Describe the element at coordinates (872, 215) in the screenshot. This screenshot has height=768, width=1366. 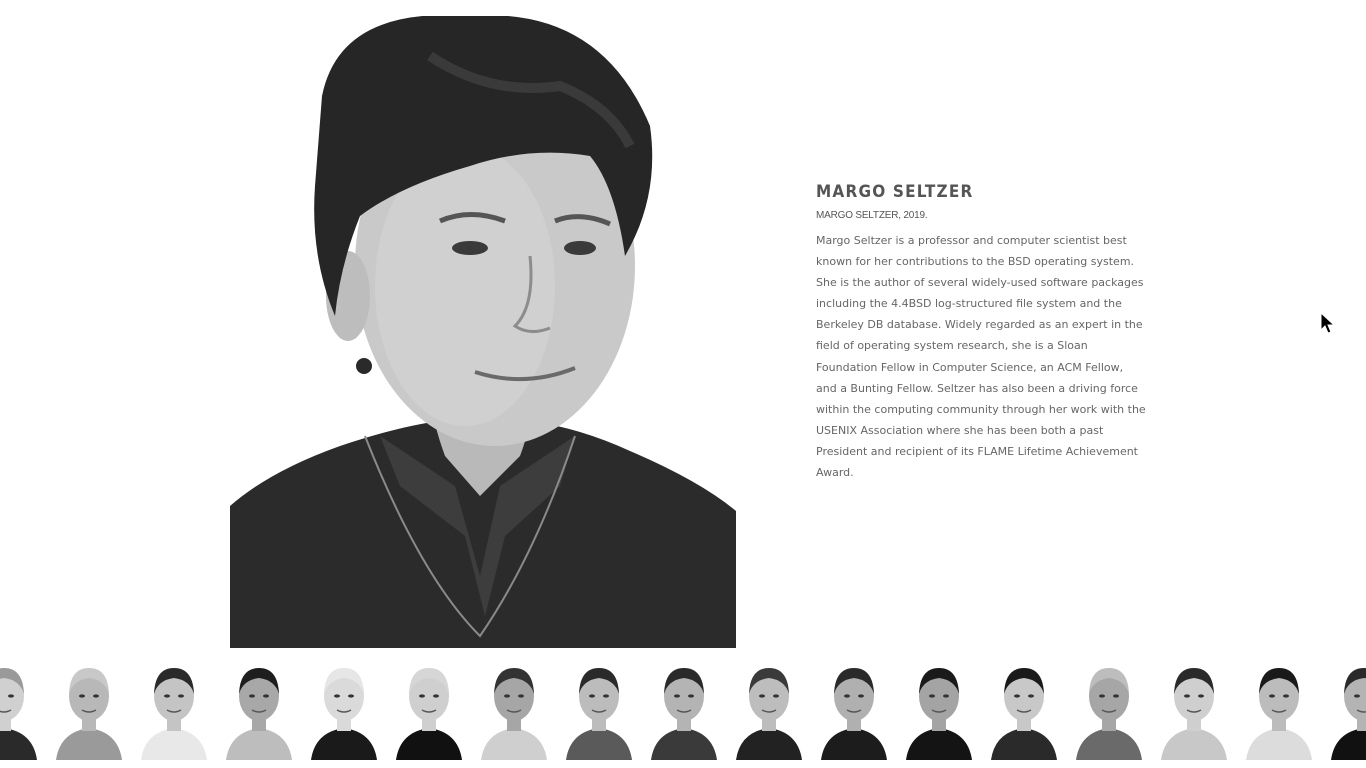
I see `photo-caption: MARGO SELTZER, 2019.` at that location.